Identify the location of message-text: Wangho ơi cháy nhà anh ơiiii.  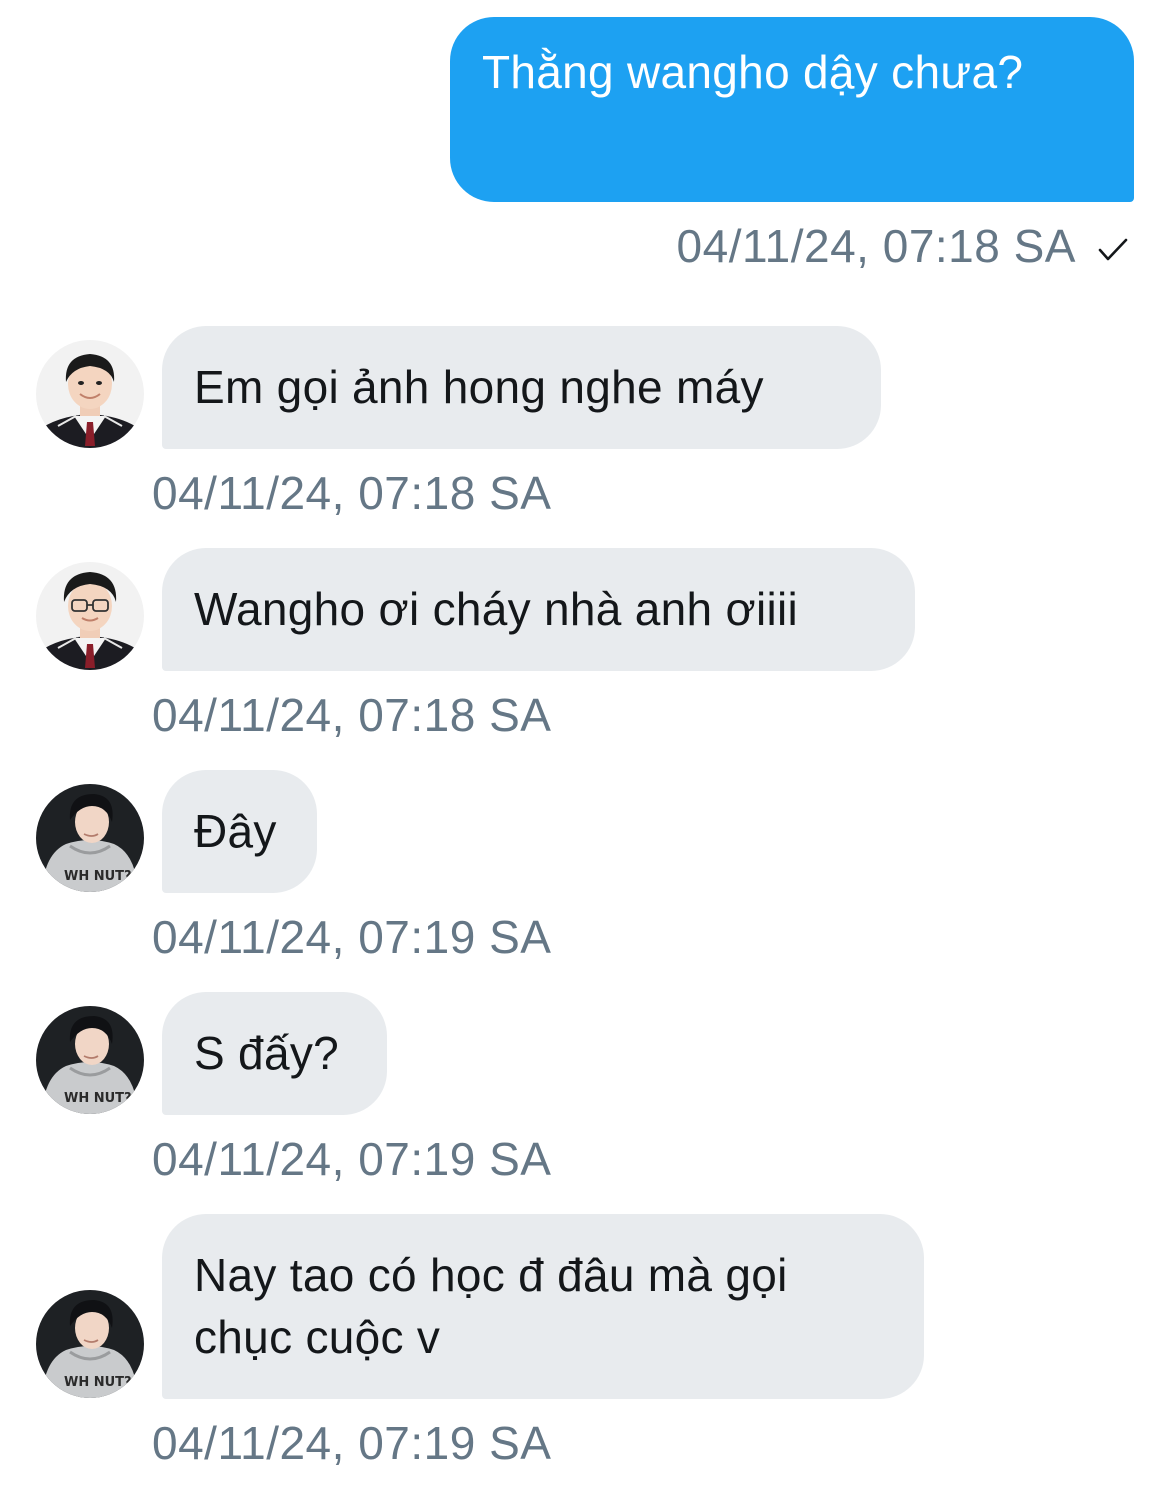
(496, 609).